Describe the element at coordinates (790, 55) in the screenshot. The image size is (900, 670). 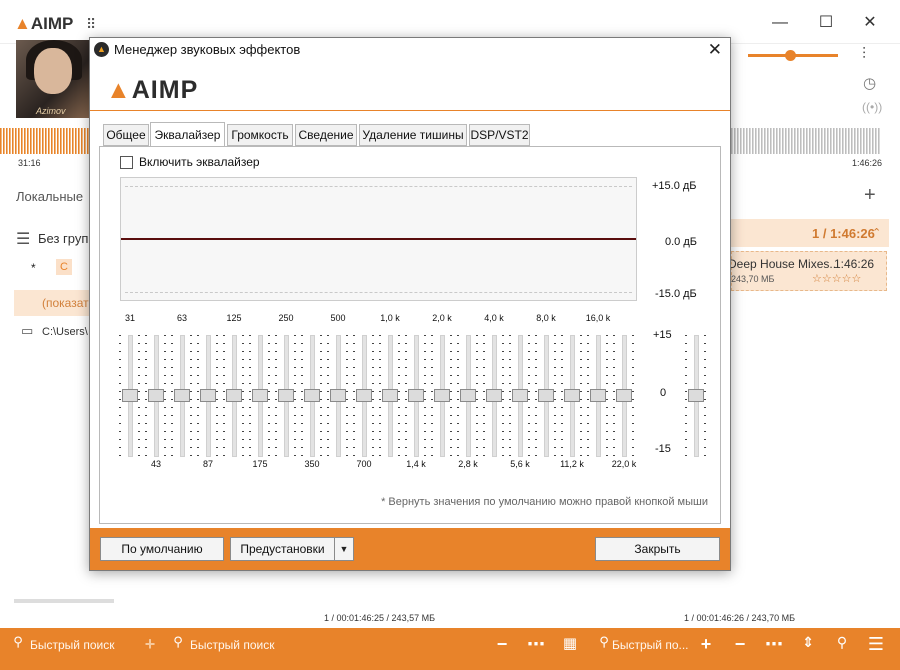
I see `volume-thumb` at that location.